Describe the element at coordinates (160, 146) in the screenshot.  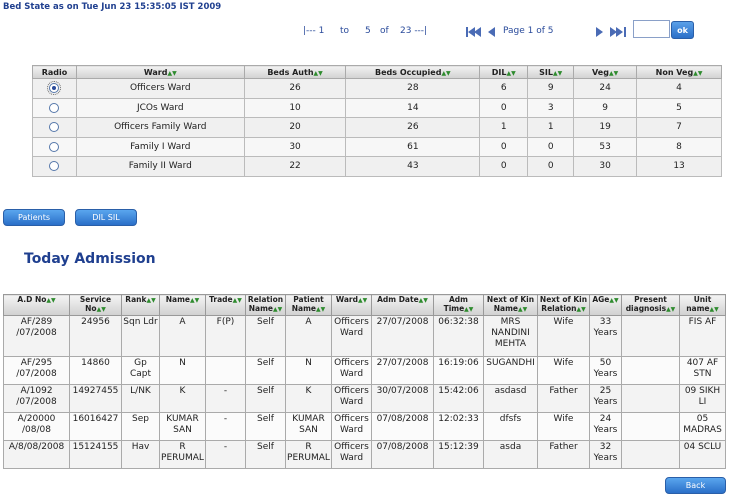
I see `ward-cell-ward: Family I Ward` at that location.